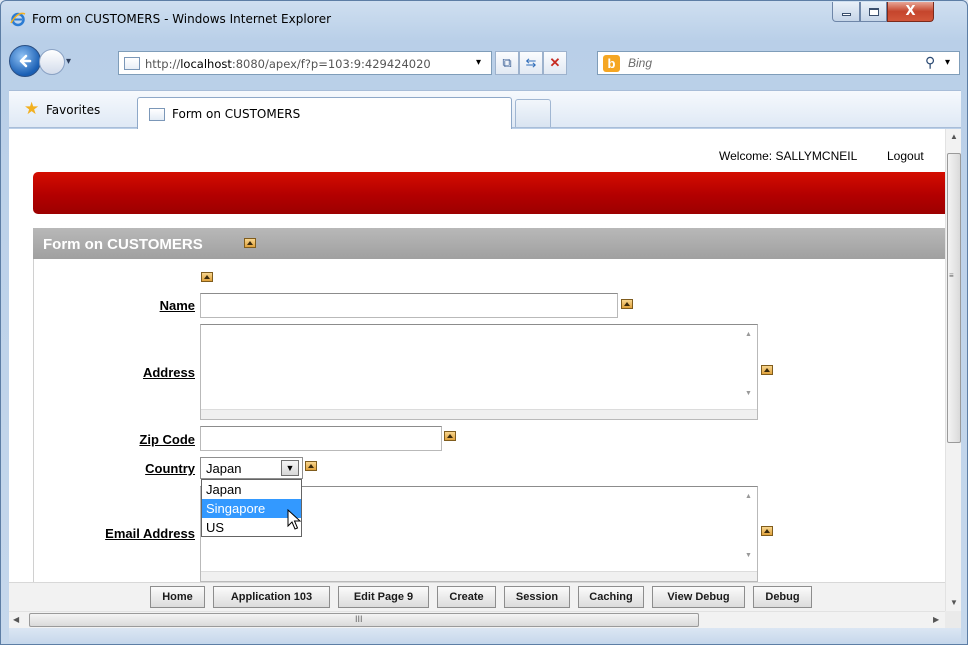 The width and height of the screenshot is (968, 645). What do you see at coordinates (788, 156) in the screenshot?
I see `welcome-text: Welcome: SALLYMCNEIL` at bounding box center [788, 156].